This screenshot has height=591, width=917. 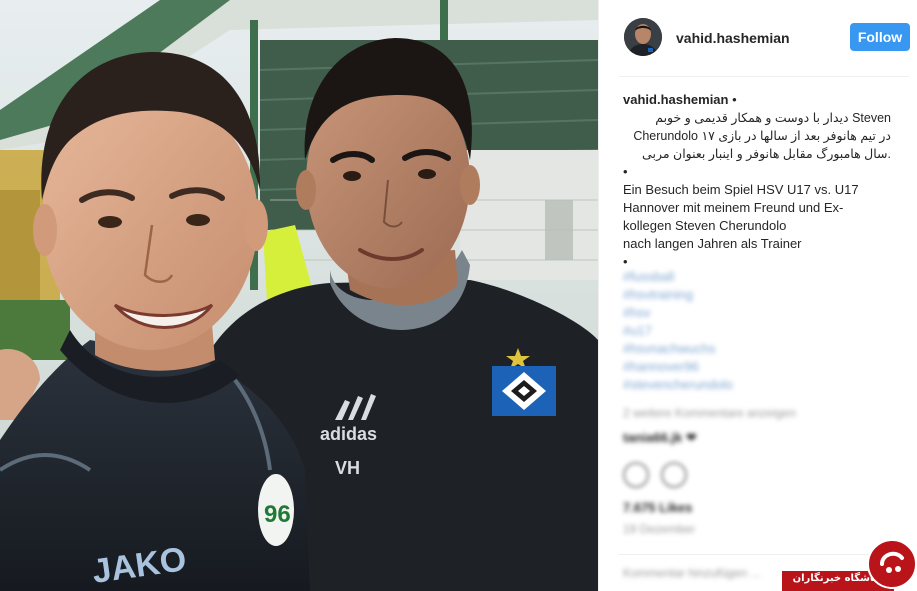 What do you see at coordinates (733, 207) in the screenshot?
I see `caption-german-line: Hannover mit meinem Freund und Ex-` at bounding box center [733, 207].